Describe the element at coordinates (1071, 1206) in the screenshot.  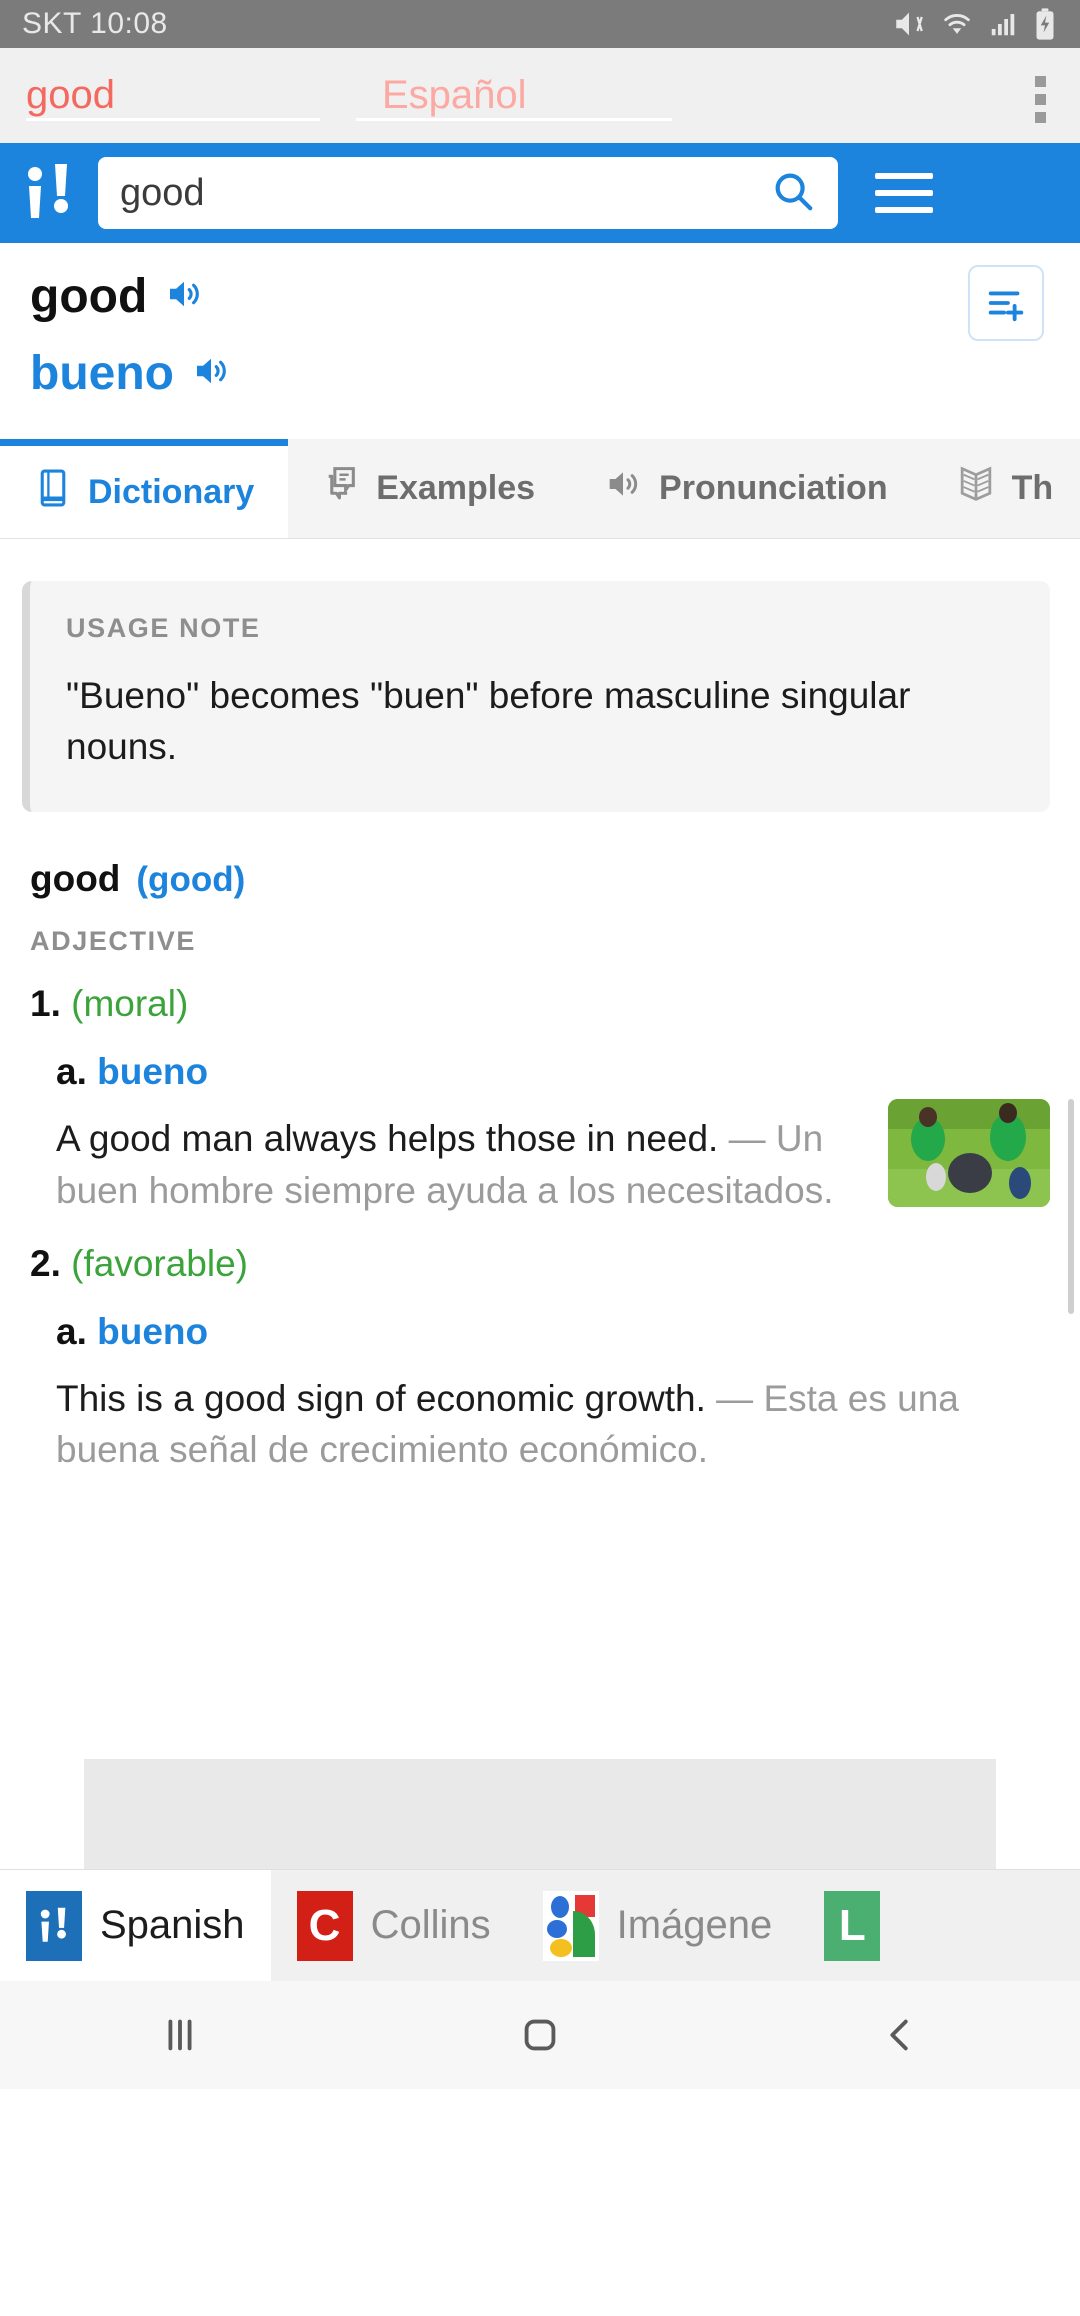
I see `page-scrollbar` at that location.